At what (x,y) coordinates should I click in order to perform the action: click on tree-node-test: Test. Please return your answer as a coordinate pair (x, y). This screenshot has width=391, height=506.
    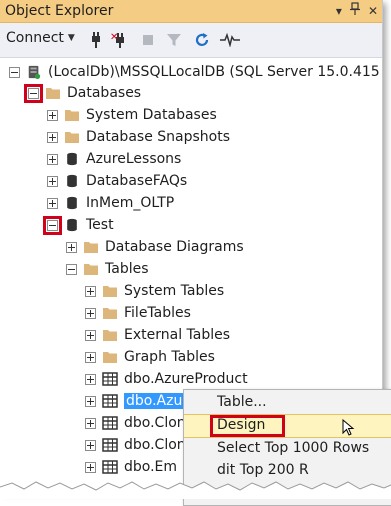
    Looking at the image, I should click on (78, 225).